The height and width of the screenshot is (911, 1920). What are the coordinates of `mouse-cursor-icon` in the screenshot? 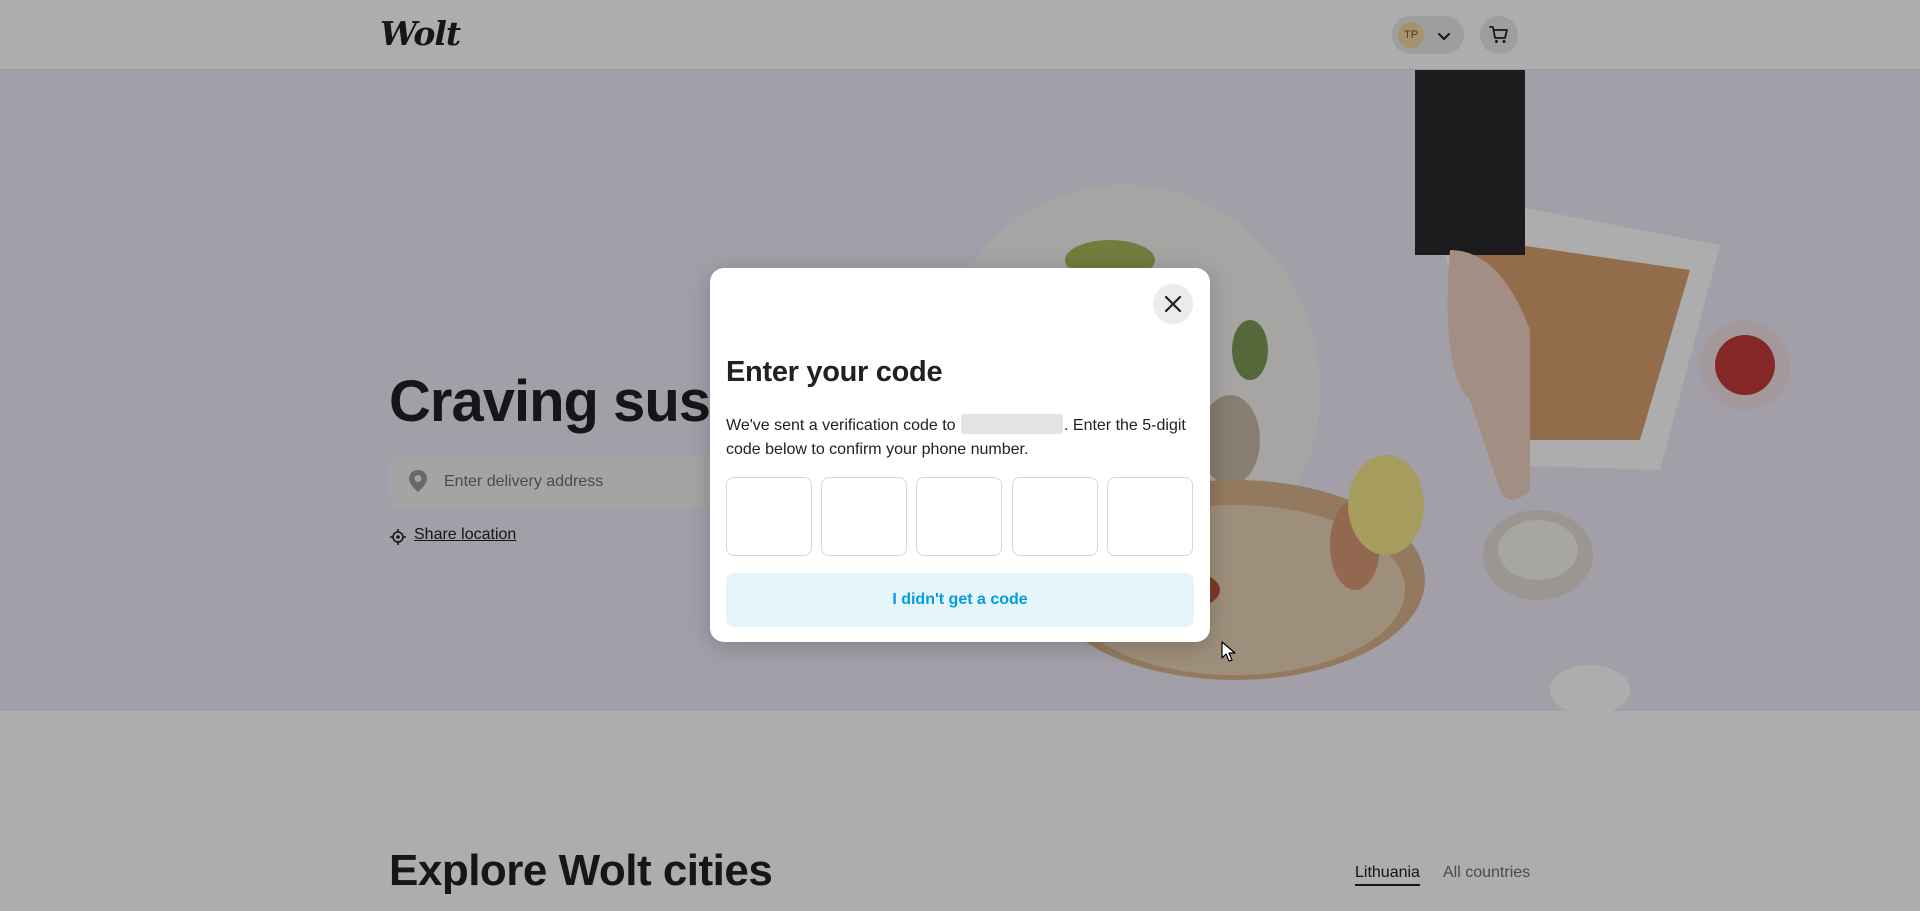 It's located at (1228, 651).